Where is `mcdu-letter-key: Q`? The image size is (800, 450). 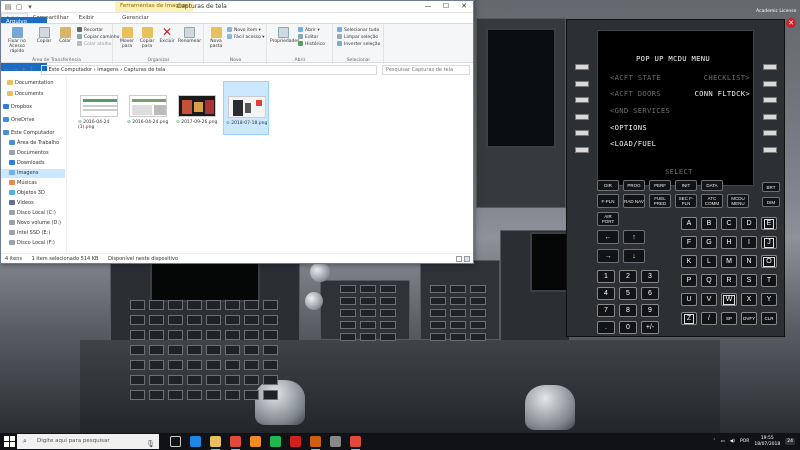 mcdu-letter-key: Q is located at coordinates (709, 280).